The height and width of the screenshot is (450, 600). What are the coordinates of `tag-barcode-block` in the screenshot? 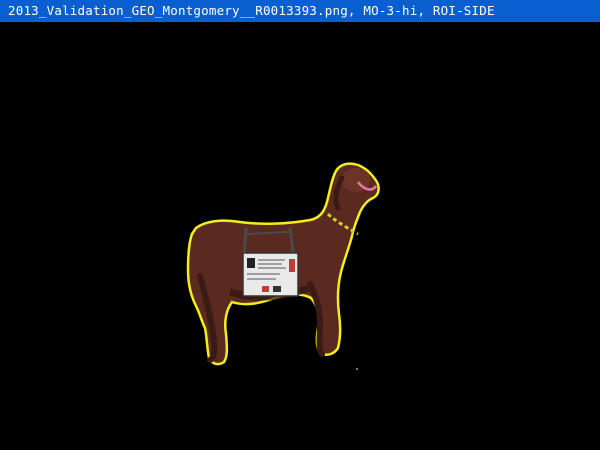 It's located at (251, 263).